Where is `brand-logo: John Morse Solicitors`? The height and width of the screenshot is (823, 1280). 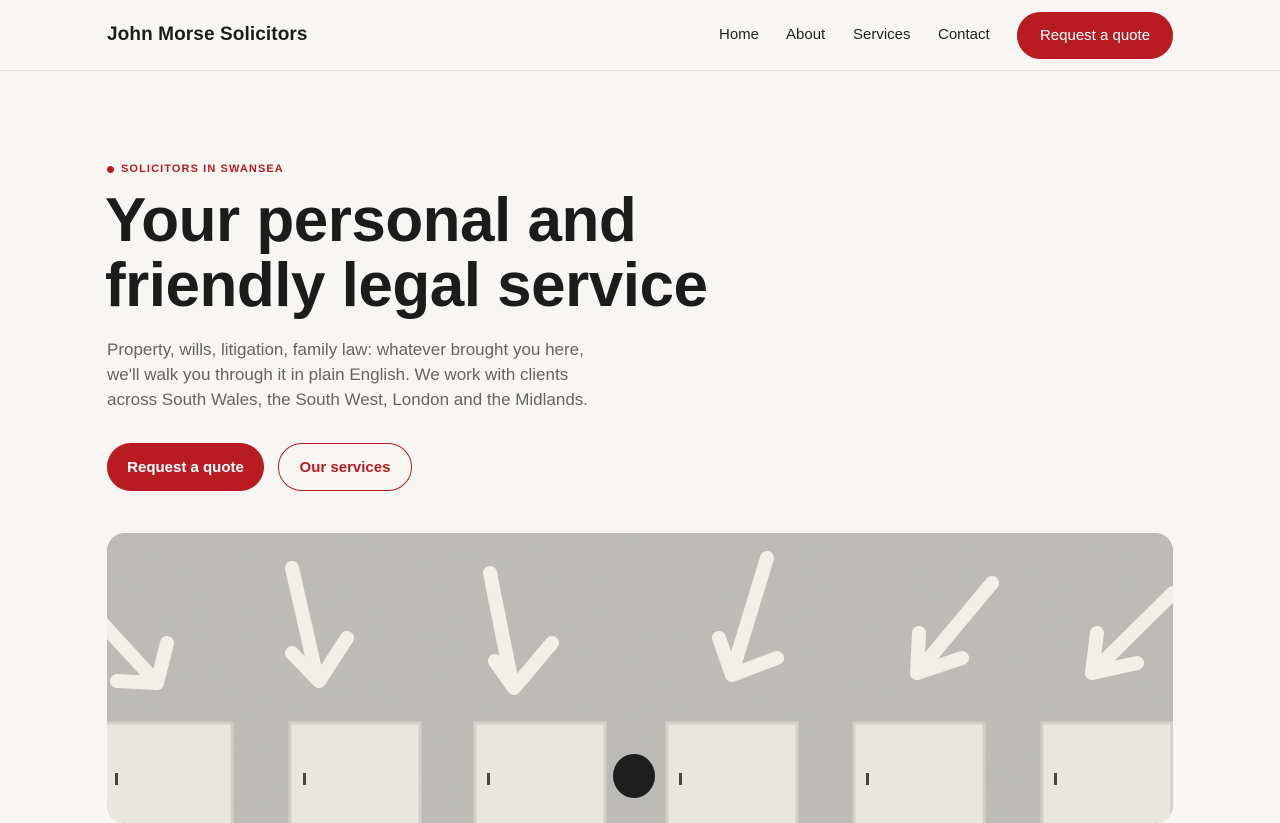 brand-logo: John Morse Solicitors is located at coordinates (207, 35).